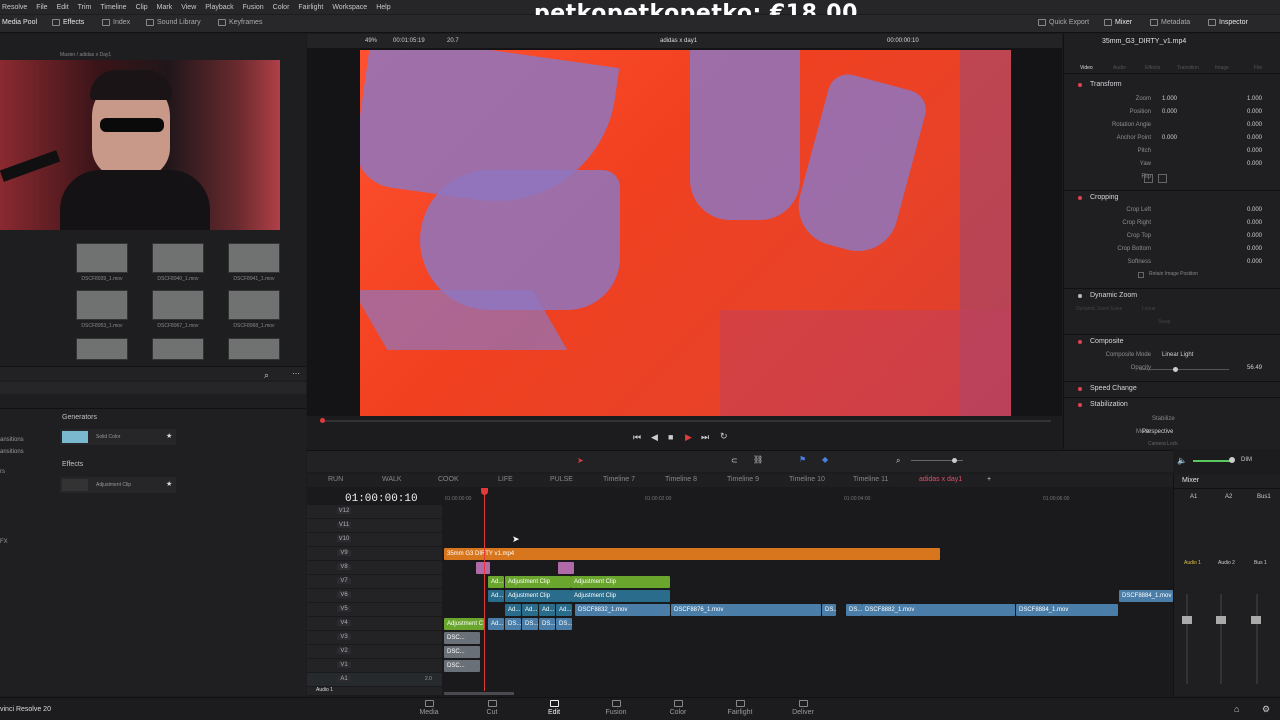 This screenshot has width=1280, height=720. Describe the element at coordinates (686, 421) in the screenshot. I see `viewer-scrubber` at that location.